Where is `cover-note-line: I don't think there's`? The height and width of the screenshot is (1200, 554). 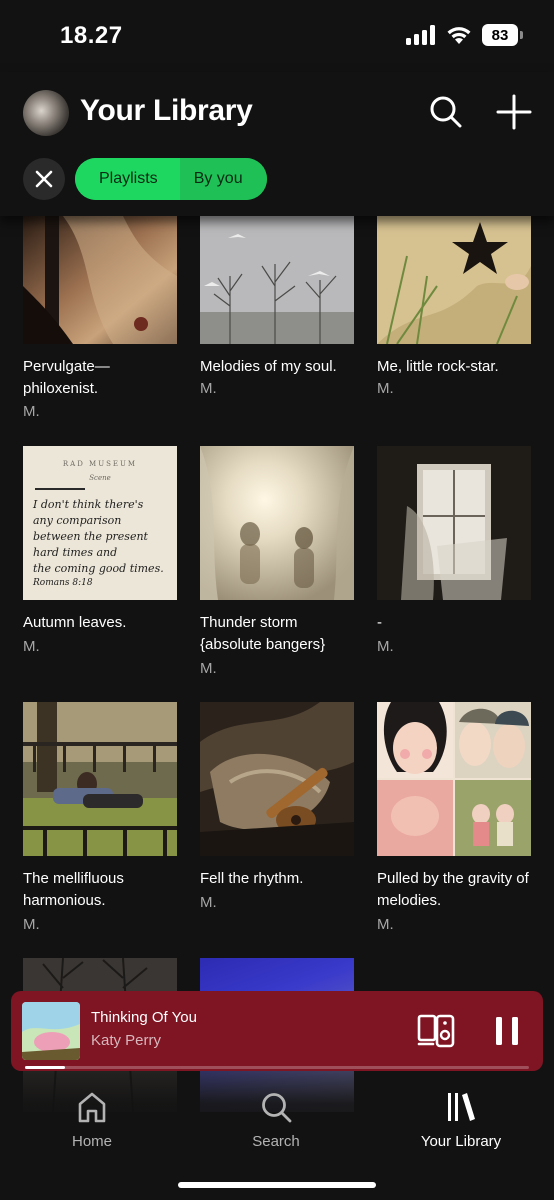 cover-note-line: I don't think there's is located at coordinates (88, 504).